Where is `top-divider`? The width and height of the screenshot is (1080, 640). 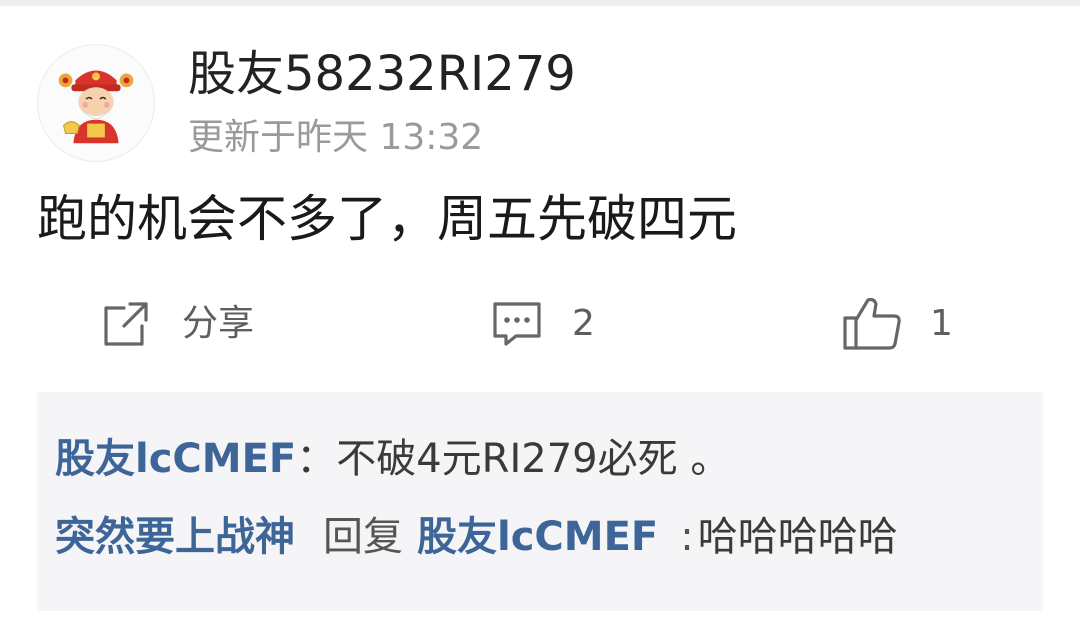
top-divider is located at coordinates (540, 3).